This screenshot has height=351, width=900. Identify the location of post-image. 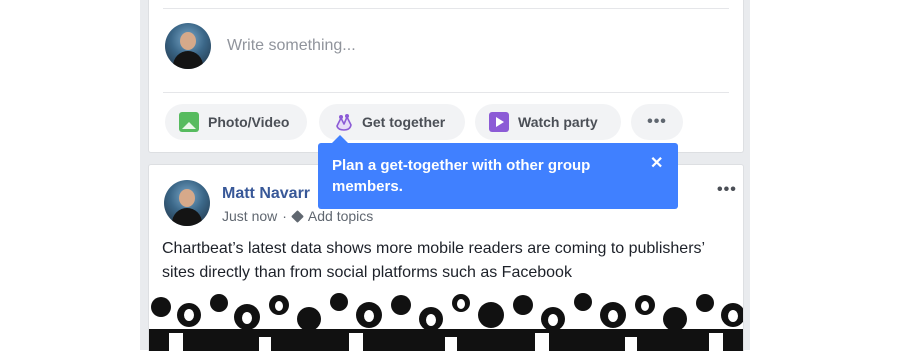
(446, 322).